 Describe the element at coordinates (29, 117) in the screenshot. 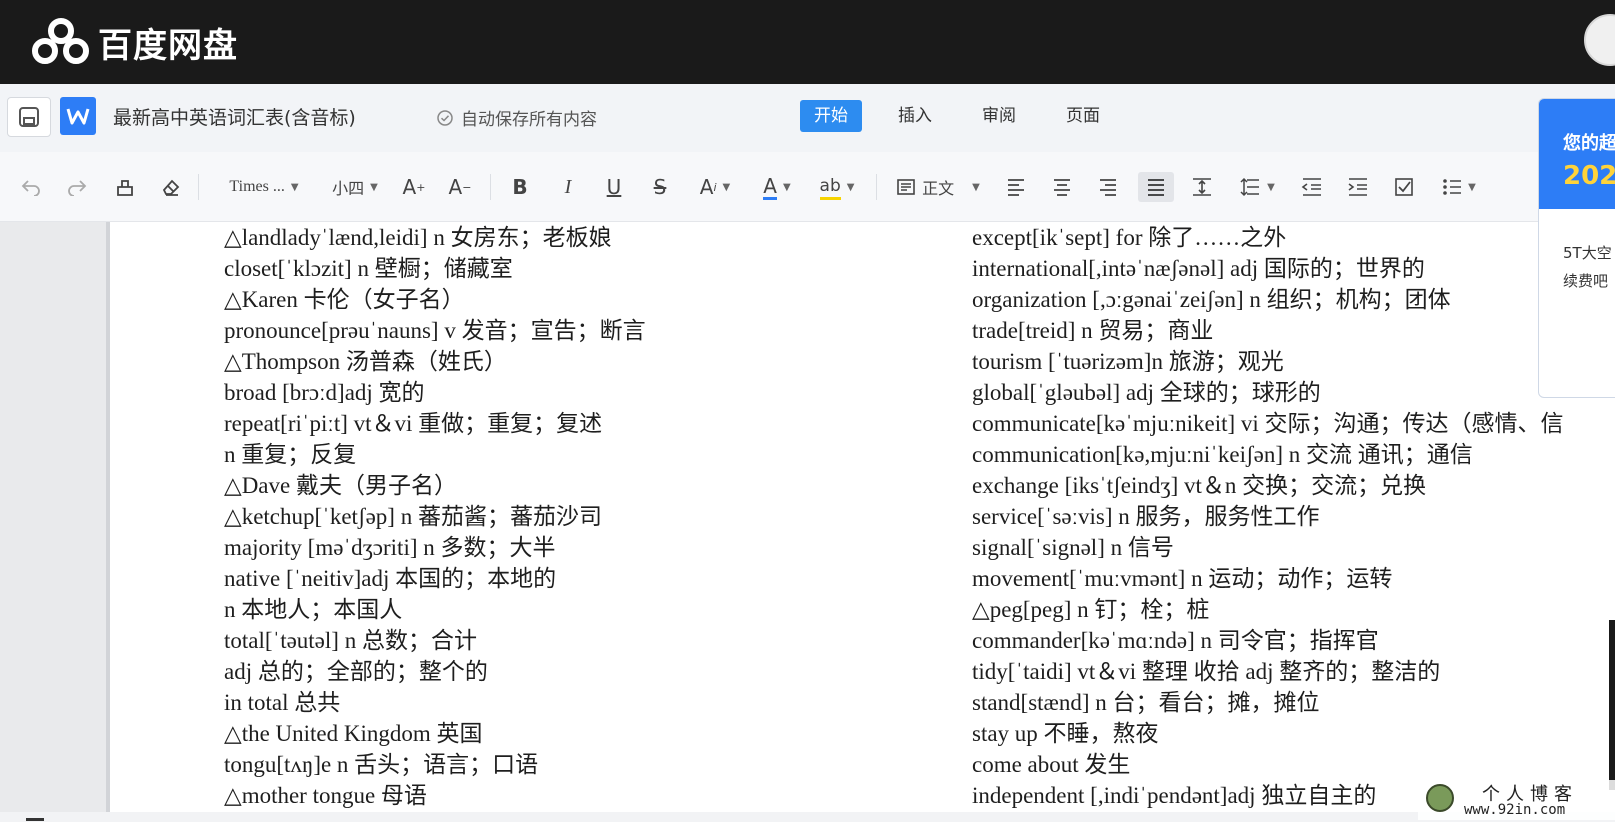

I see `save-button` at that location.